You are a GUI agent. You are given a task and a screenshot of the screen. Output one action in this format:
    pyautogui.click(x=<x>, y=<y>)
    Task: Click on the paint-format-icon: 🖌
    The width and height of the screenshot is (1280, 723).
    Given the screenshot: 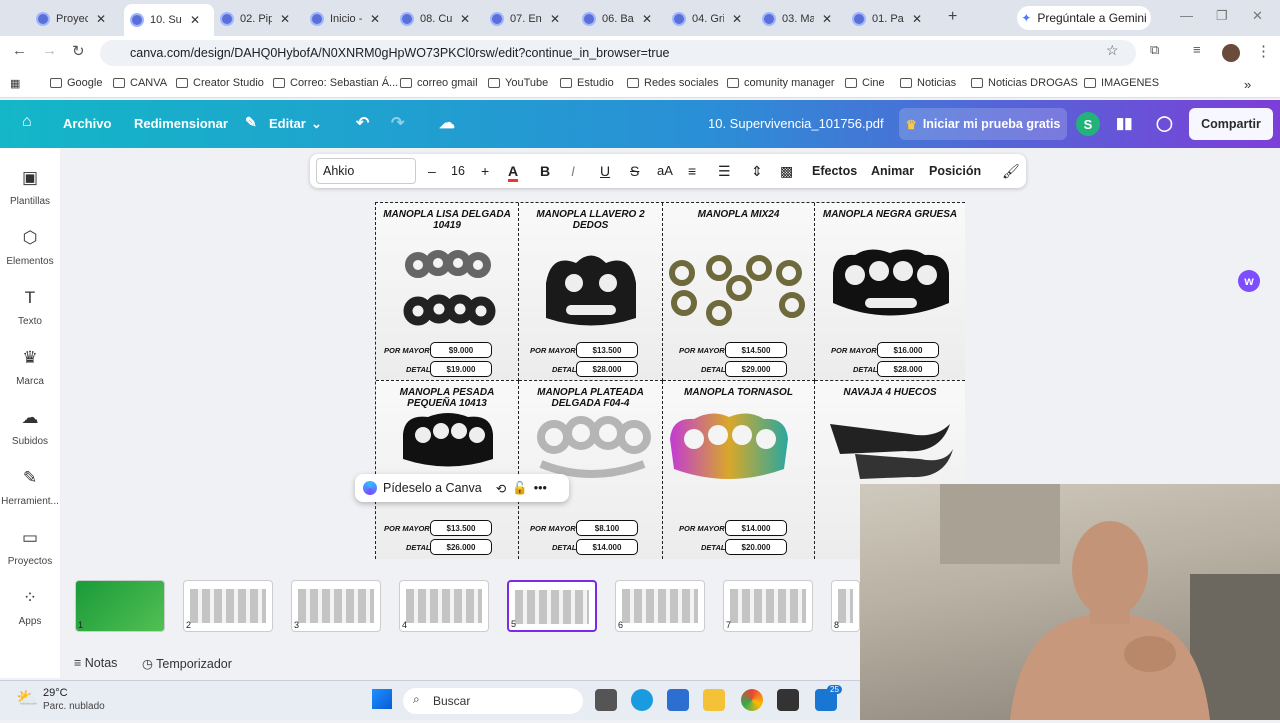 What is the action you would take?
    pyautogui.click(x=1011, y=171)
    